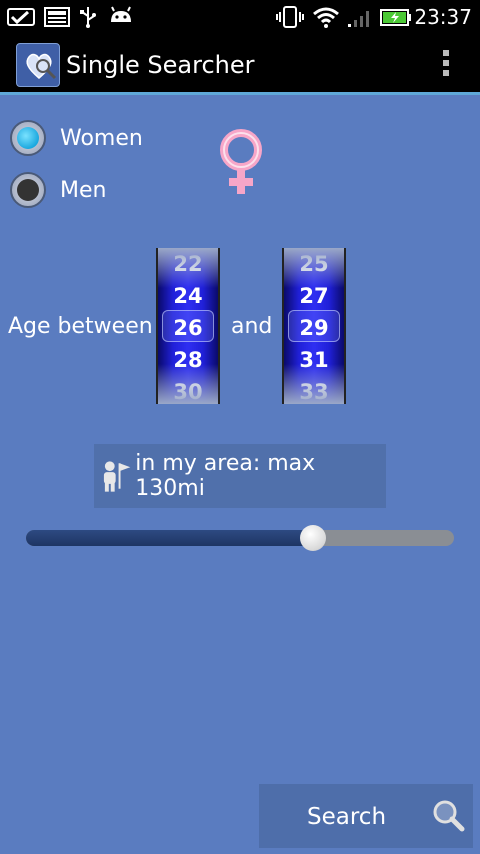 The width and height of the screenshot is (480, 854). What do you see at coordinates (443, 17) in the screenshot?
I see `clock-time: 23:37` at bounding box center [443, 17].